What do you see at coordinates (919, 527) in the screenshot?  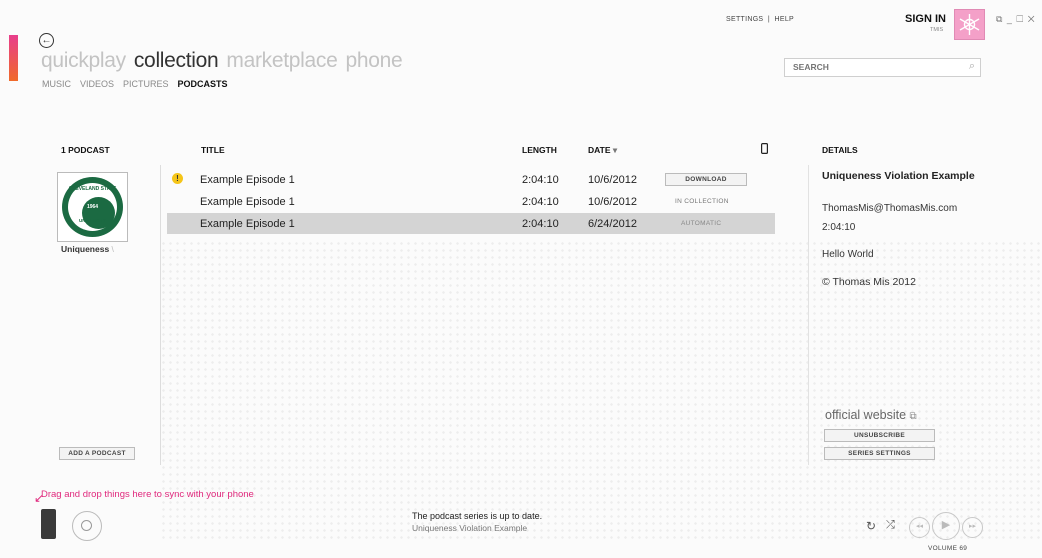 I see `previous-button: ◂◂` at bounding box center [919, 527].